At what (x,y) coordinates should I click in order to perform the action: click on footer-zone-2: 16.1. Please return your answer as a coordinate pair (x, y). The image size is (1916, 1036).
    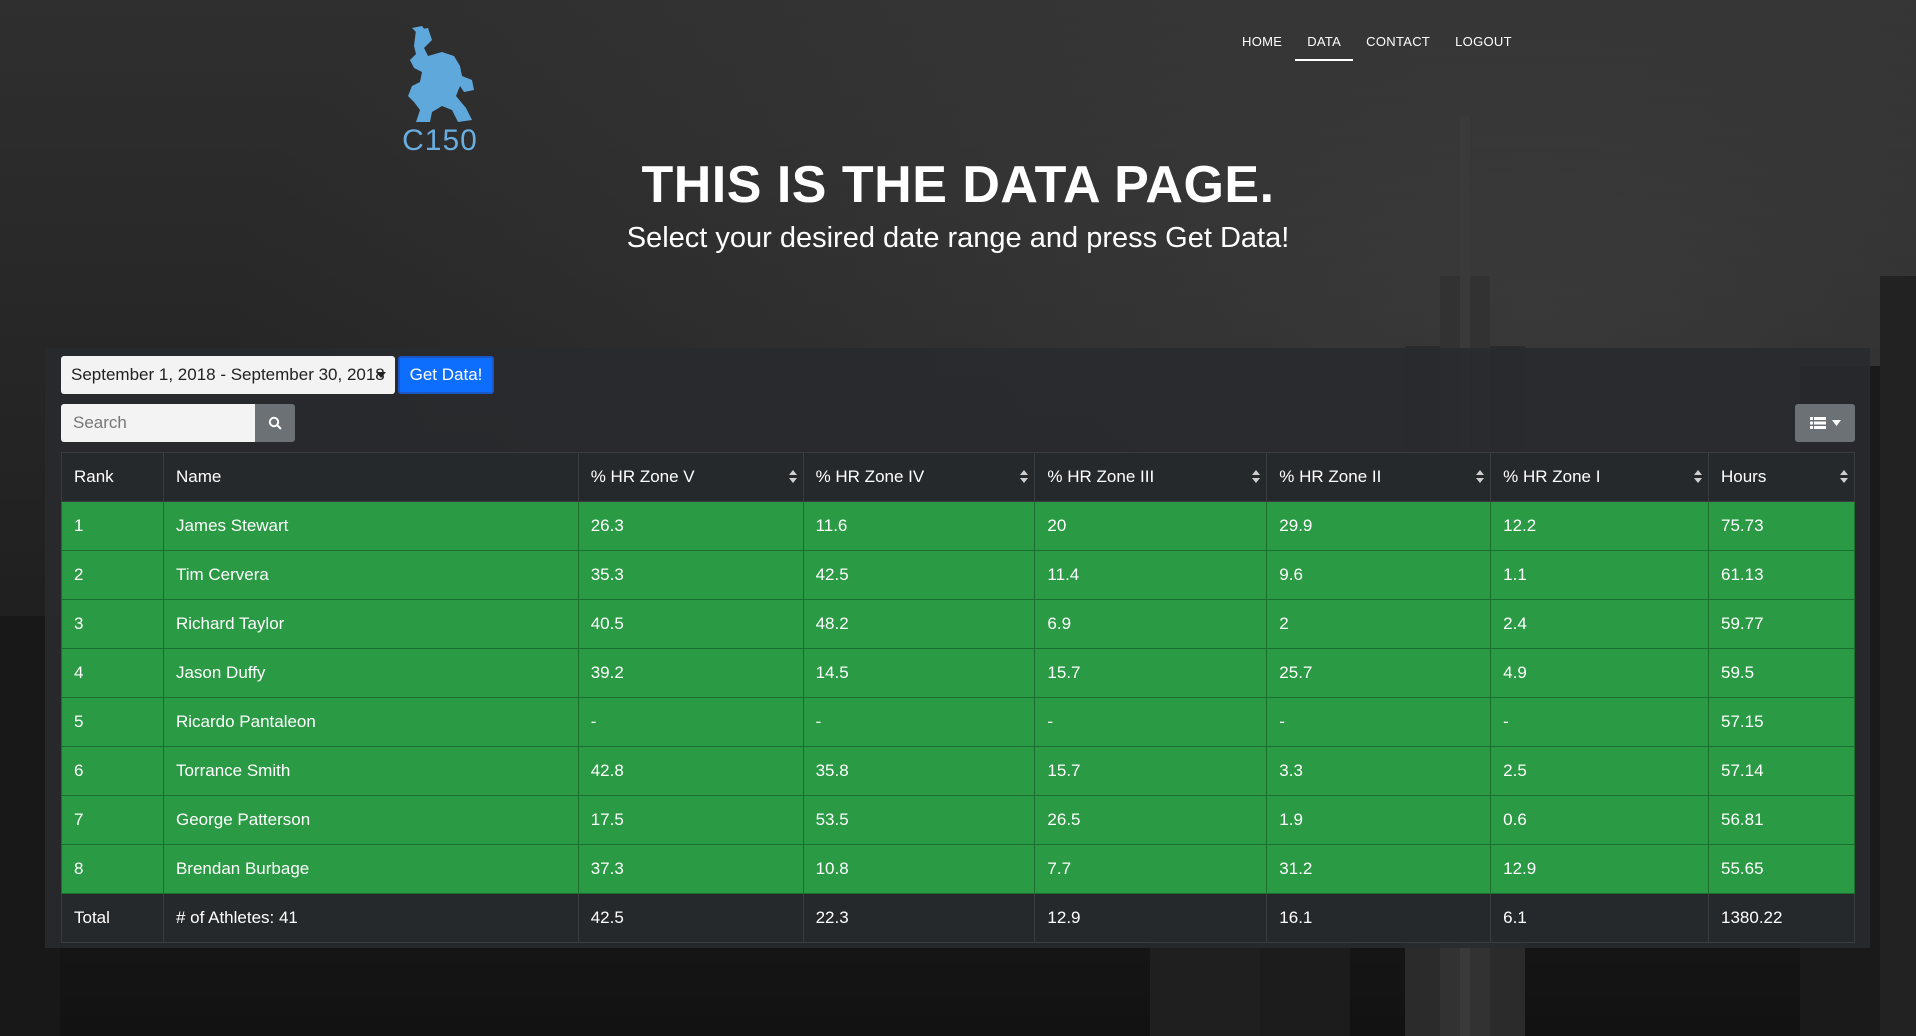
    Looking at the image, I should click on (1379, 918).